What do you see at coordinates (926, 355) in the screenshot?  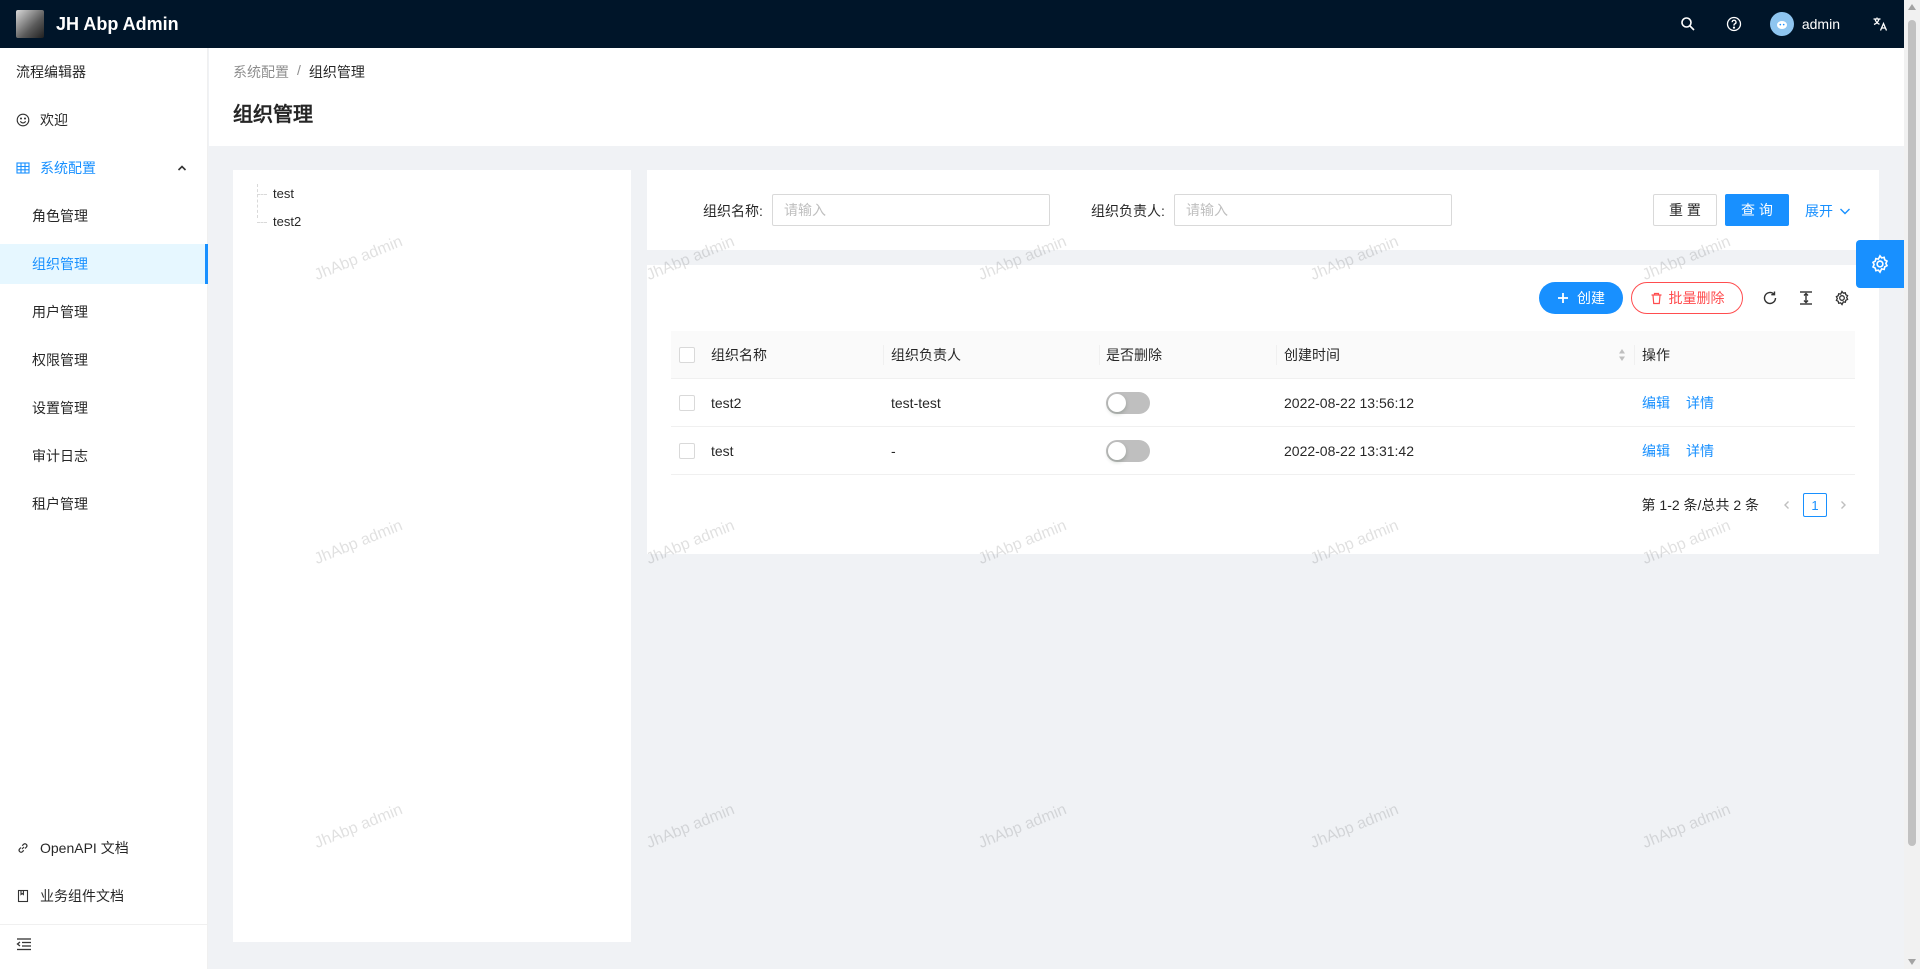 I see `column-header: 组织负责人` at bounding box center [926, 355].